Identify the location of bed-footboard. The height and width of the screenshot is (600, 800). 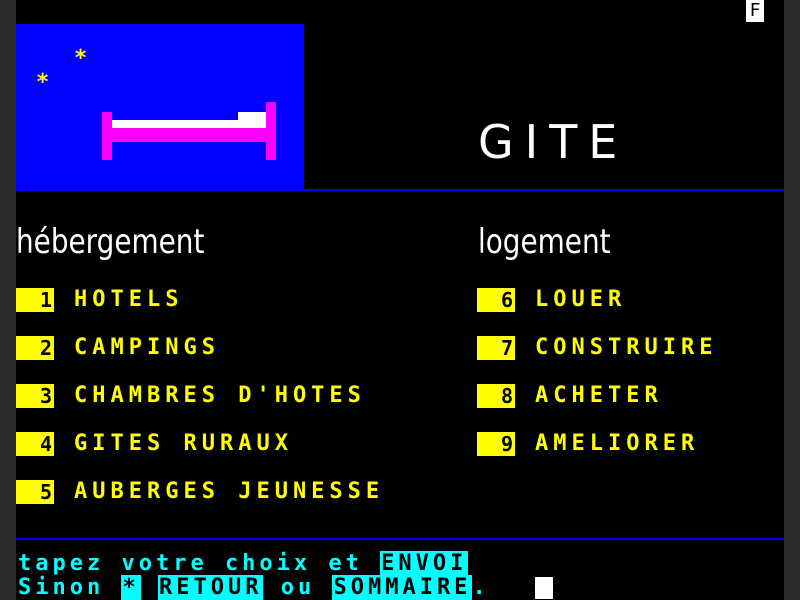
(271, 131).